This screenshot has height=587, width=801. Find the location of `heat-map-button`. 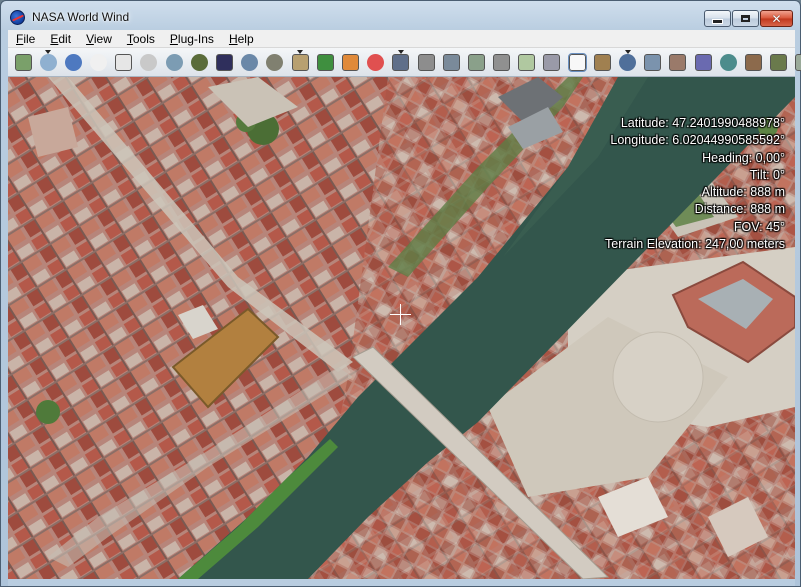

heat-map-button is located at coordinates (350, 62).